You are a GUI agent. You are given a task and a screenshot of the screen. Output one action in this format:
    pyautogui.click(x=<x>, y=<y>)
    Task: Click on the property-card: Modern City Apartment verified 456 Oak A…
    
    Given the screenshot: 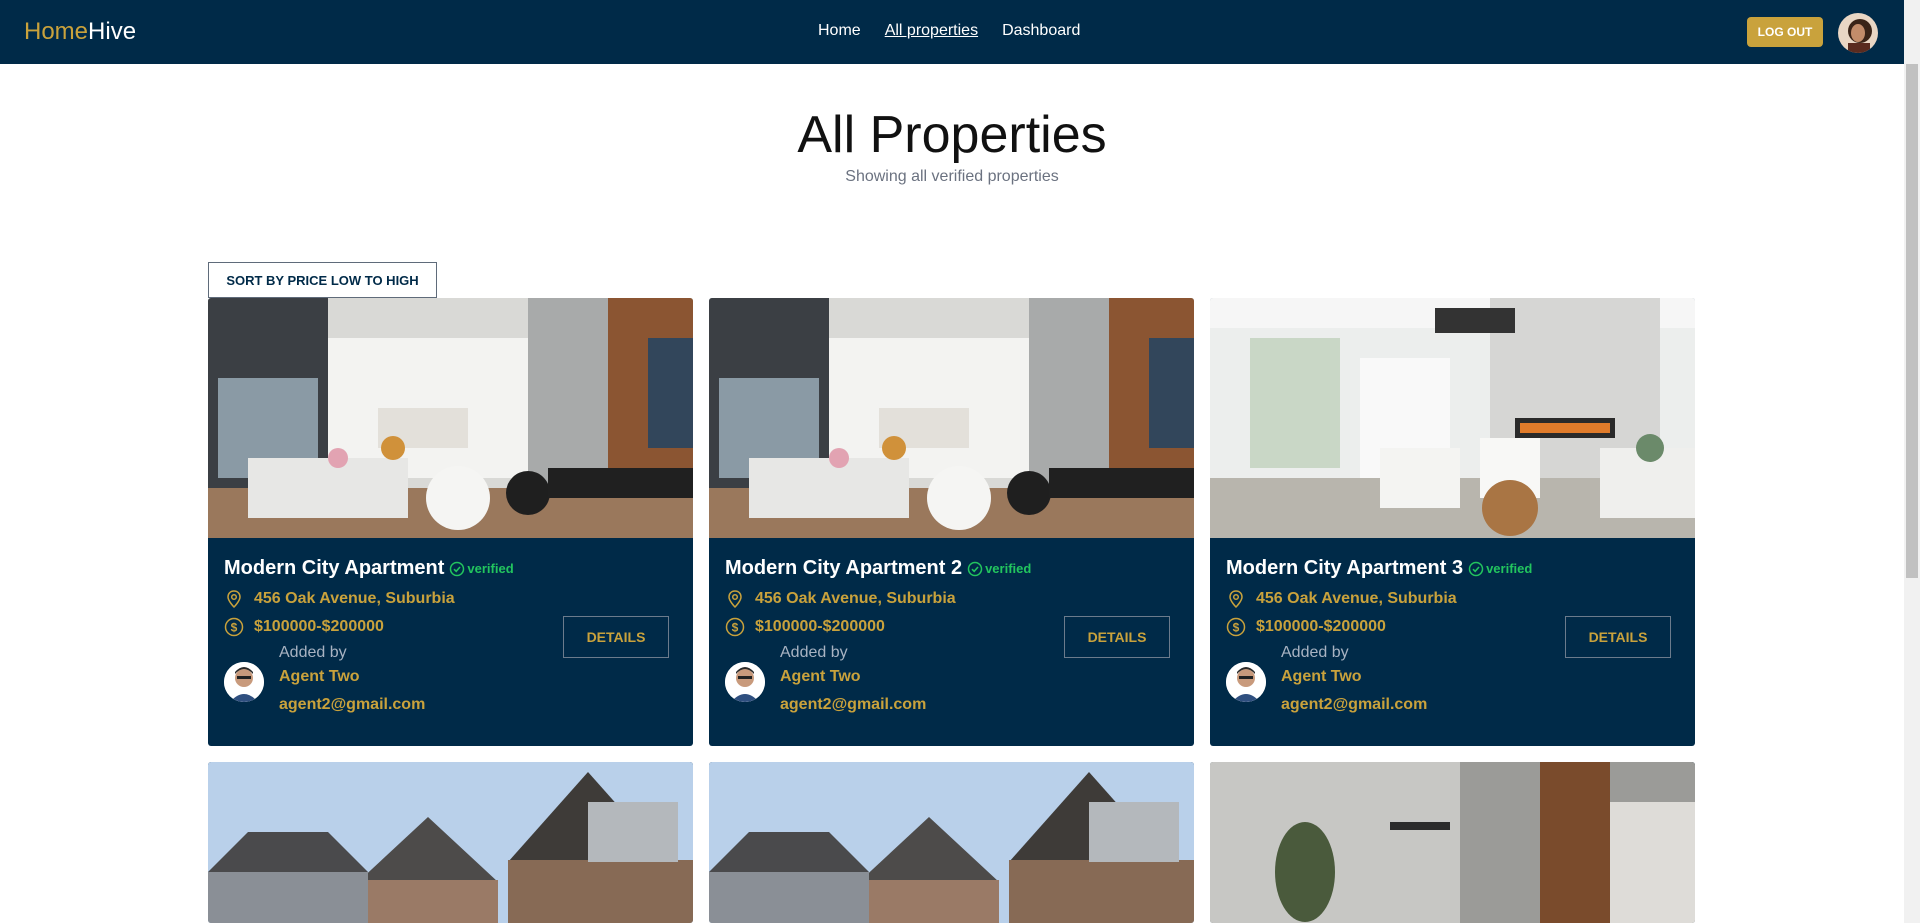 What is the action you would take?
    pyautogui.click(x=450, y=522)
    